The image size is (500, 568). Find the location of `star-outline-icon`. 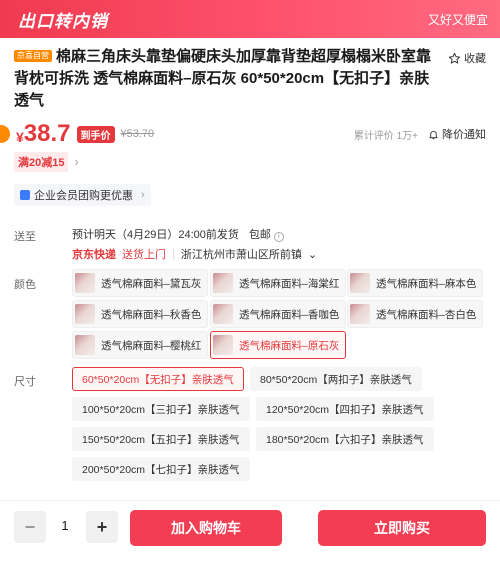

star-outline-icon is located at coordinates (454, 58).